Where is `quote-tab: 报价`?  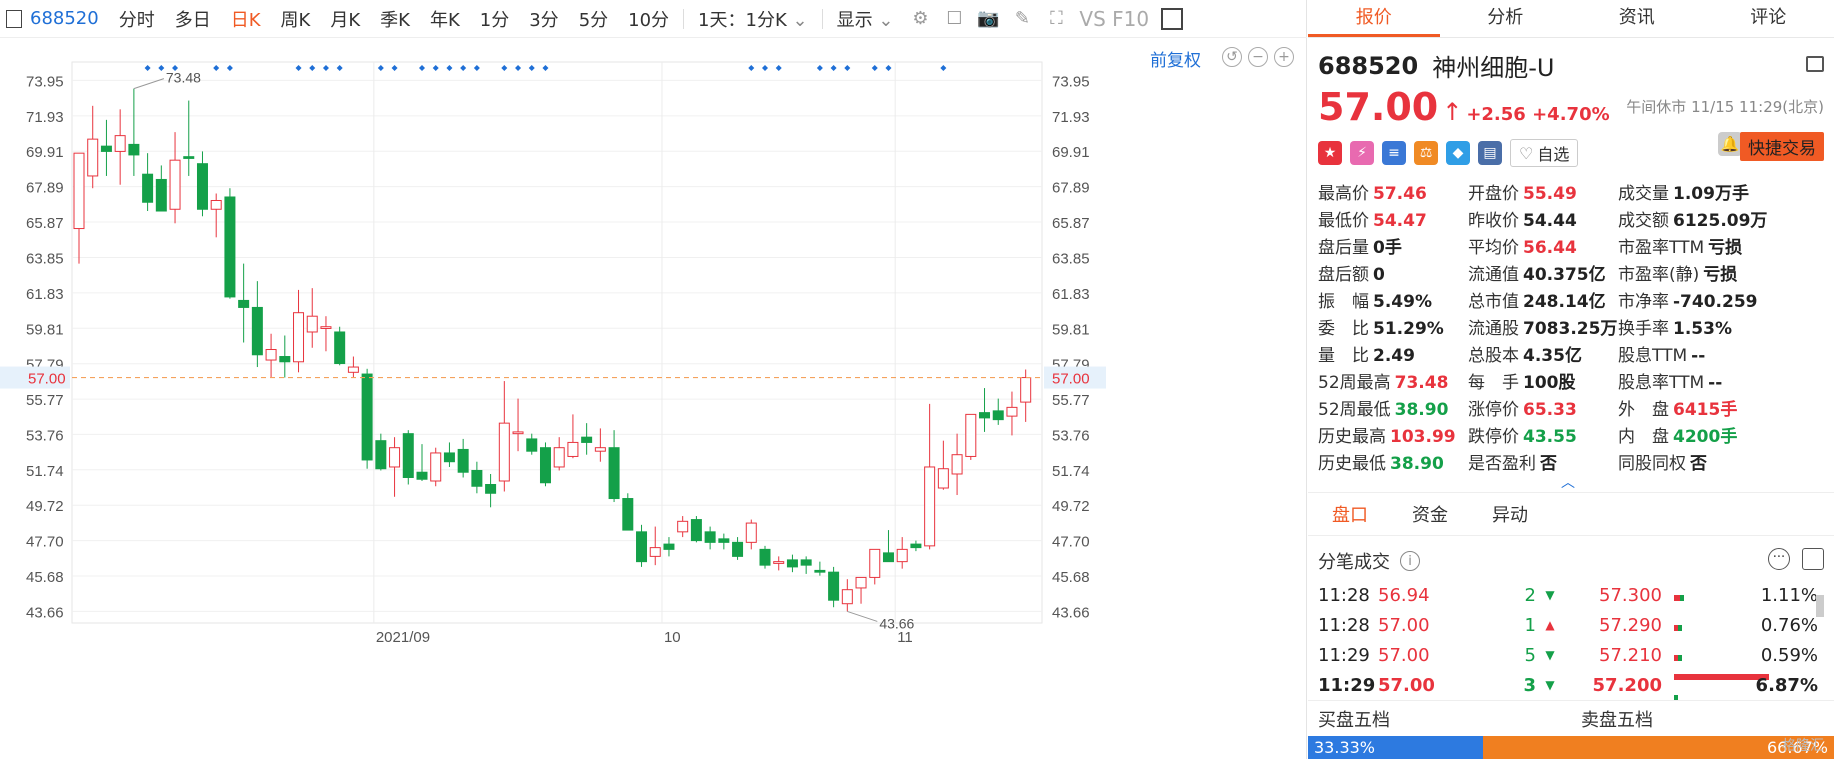
quote-tab: 报价 is located at coordinates (1374, 18).